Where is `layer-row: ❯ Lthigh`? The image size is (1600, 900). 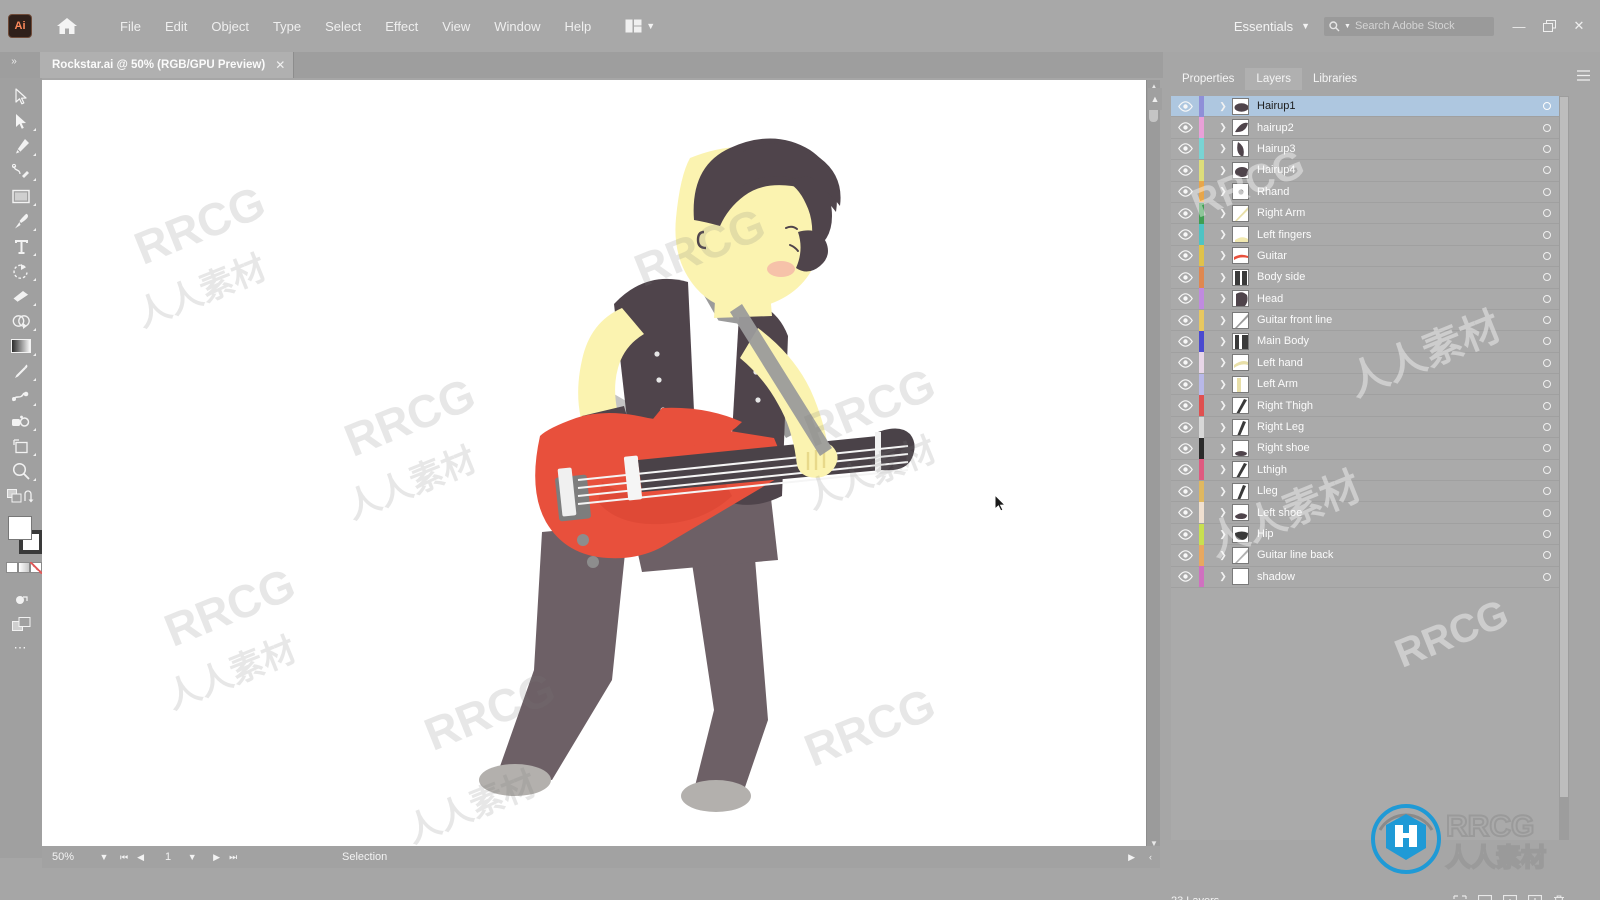
layer-row: ❯ Lthigh is located at coordinates (1365, 470).